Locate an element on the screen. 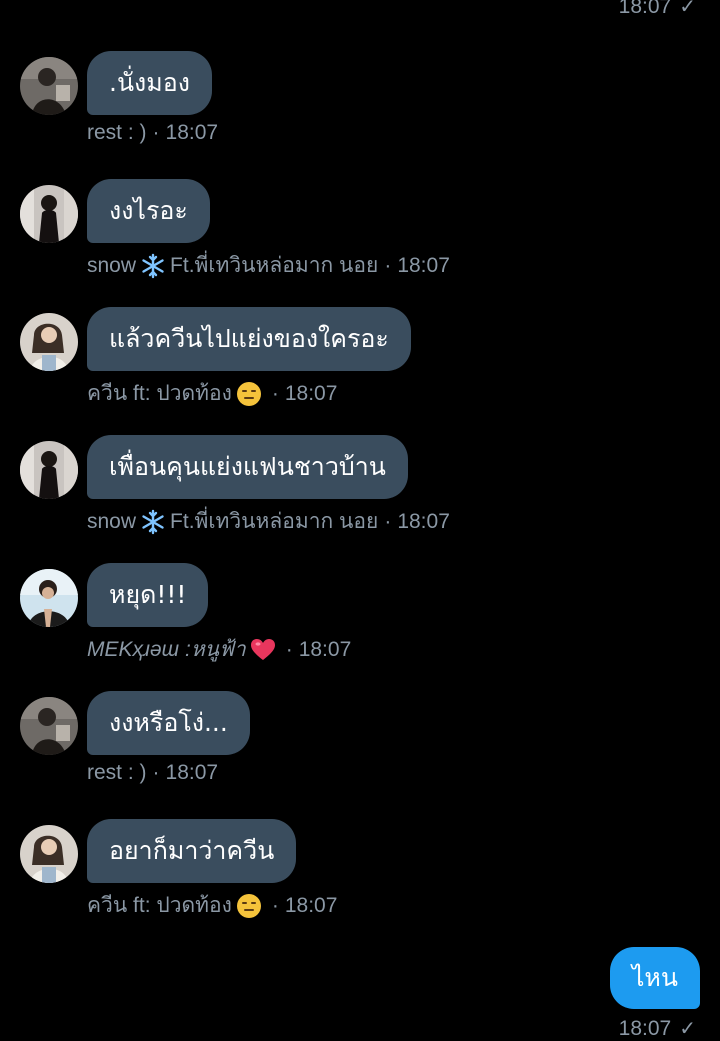  heart-icon is located at coordinates (262, 649).